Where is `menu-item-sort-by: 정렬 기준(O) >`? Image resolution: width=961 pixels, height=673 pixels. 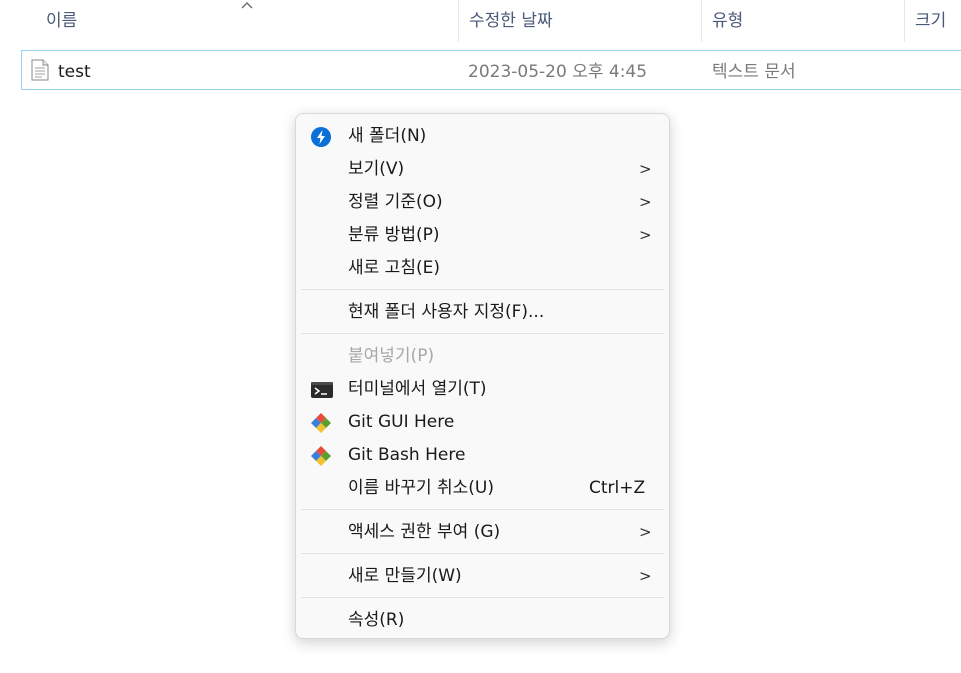
menu-item-sort-by: 정렬 기준(O) > is located at coordinates (482, 202).